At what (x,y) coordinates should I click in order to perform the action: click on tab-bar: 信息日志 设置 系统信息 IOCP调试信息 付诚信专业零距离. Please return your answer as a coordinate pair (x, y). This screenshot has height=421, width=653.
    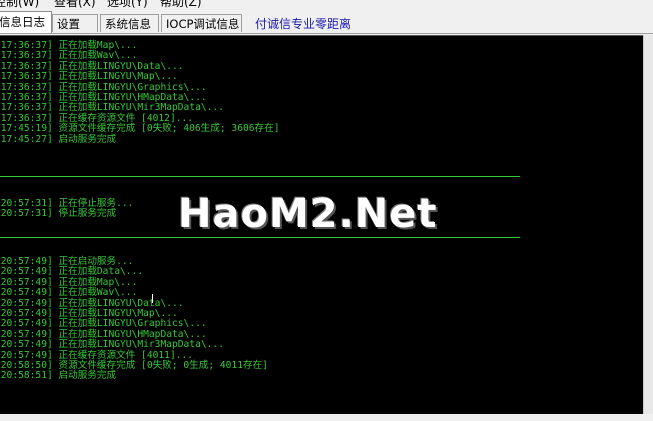
    Looking at the image, I should click on (326, 21).